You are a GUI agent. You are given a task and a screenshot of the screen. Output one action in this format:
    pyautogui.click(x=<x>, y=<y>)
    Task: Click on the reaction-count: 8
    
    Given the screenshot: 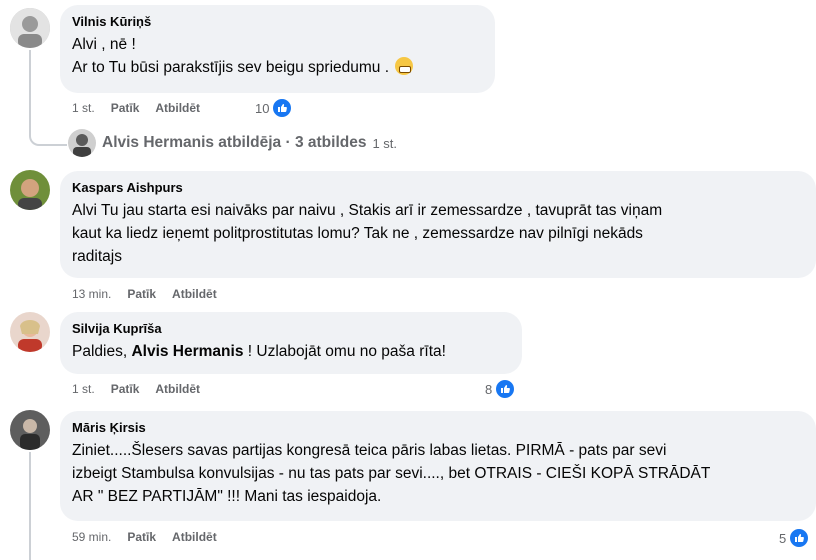 What is the action you would take?
    pyautogui.click(x=501, y=389)
    